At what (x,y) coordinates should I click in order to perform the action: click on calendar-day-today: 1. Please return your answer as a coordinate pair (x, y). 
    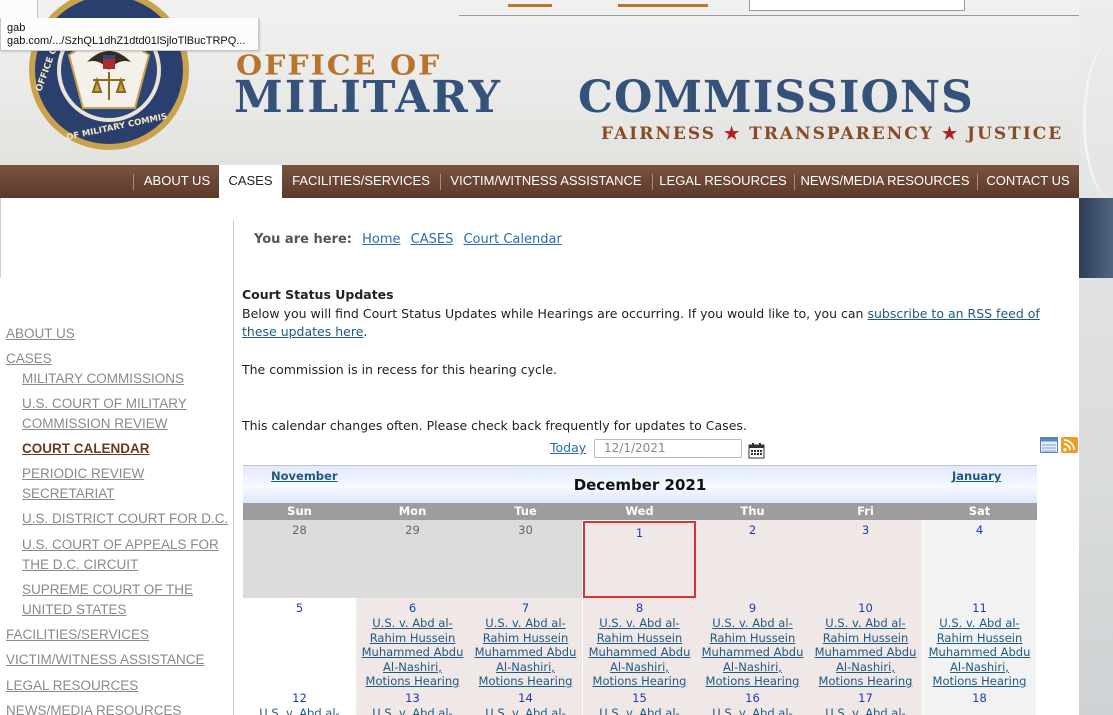
    Looking at the image, I should click on (639, 559).